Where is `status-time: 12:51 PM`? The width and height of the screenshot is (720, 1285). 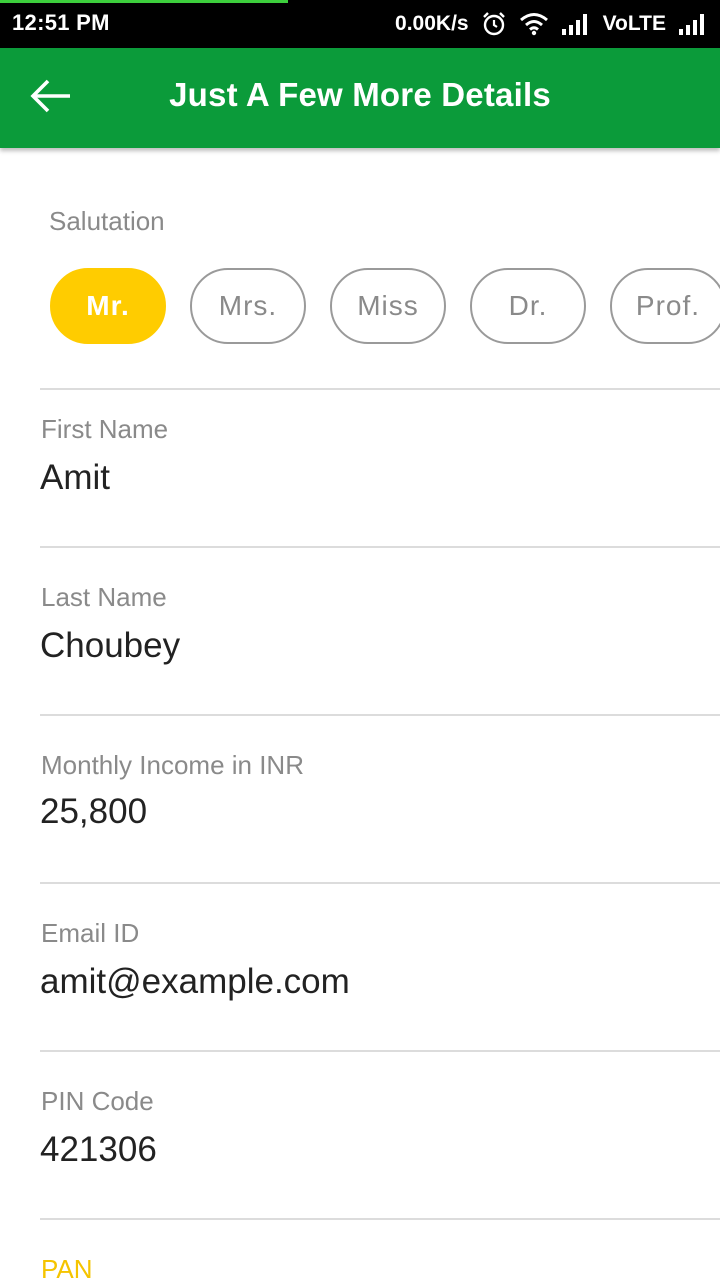
status-time: 12:51 PM is located at coordinates (61, 22).